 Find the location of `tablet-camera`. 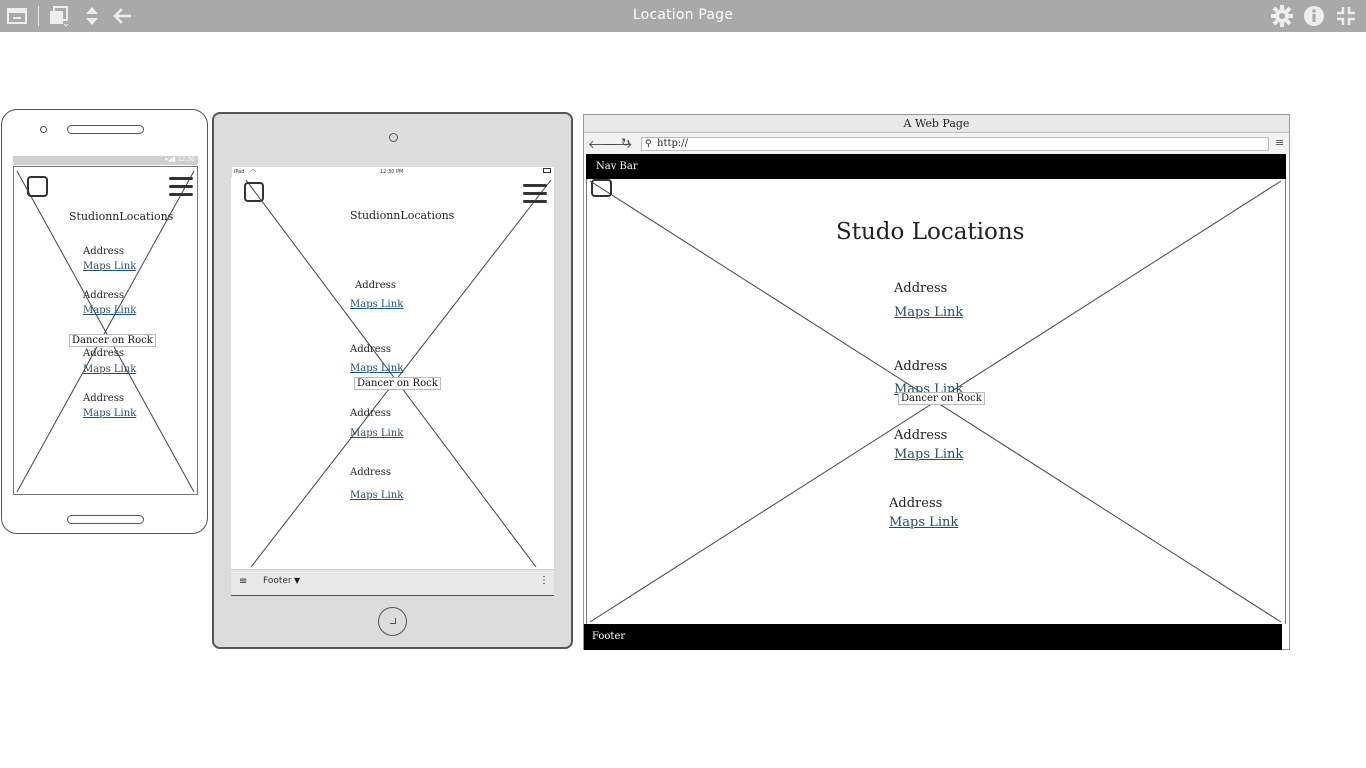

tablet-camera is located at coordinates (393, 137).